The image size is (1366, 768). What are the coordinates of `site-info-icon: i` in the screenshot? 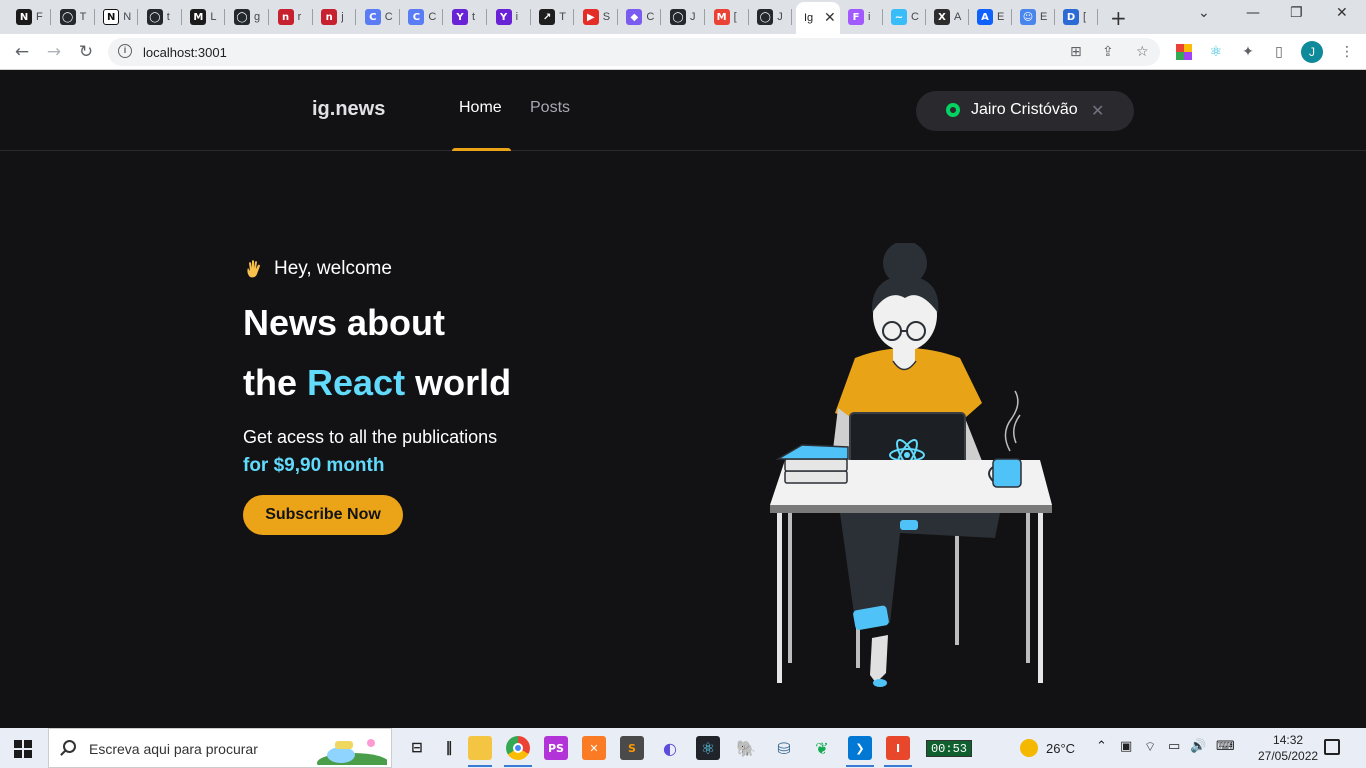 It's located at (125, 51).